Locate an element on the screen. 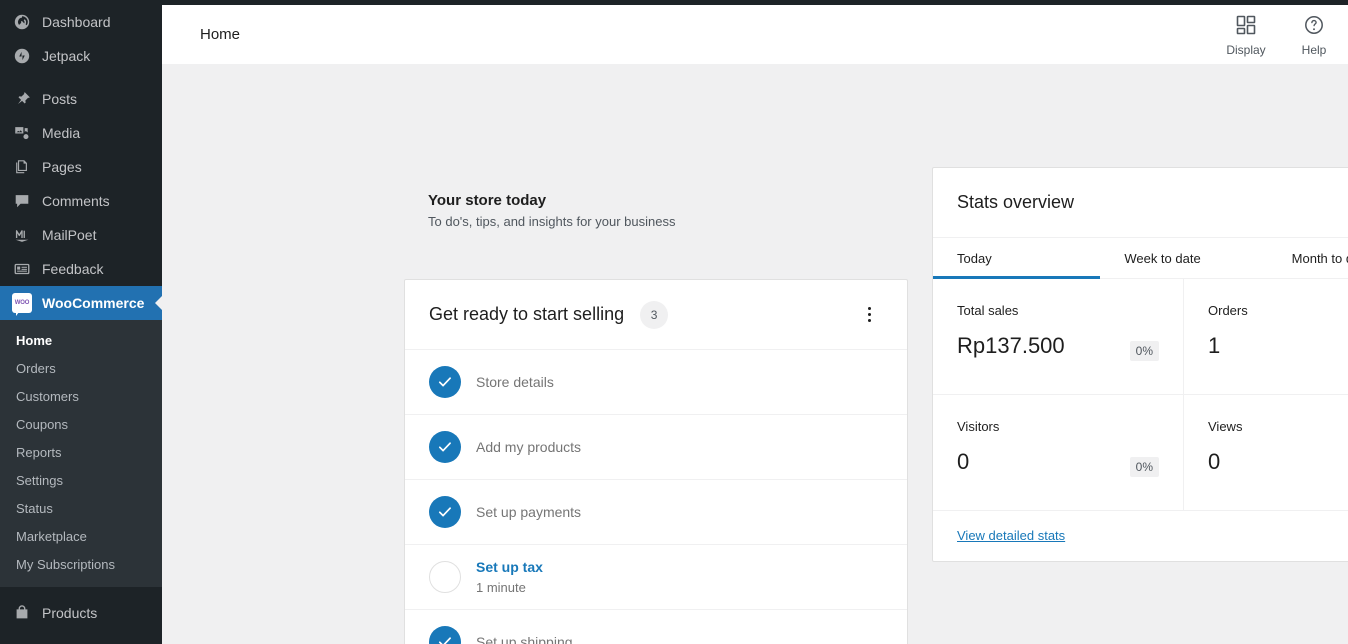  stat-cell-total-sales: Total sales Rp137.500 0% is located at coordinates (1058, 337).